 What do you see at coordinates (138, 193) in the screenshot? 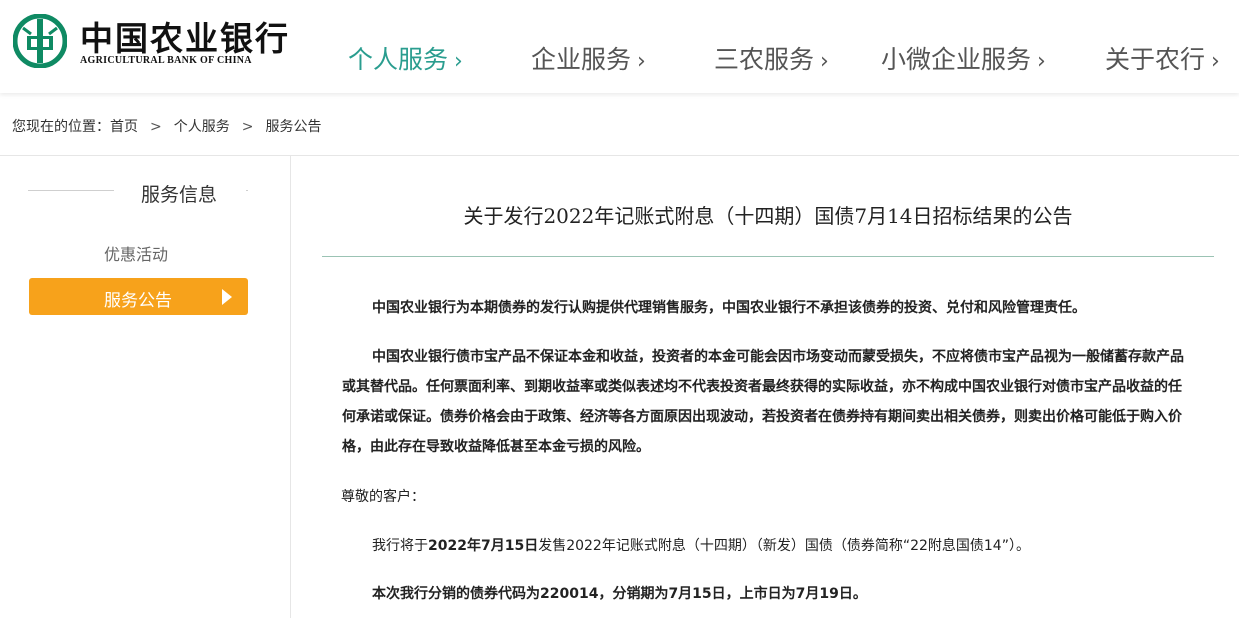
I see `sidebar-header: 服务信息` at bounding box center [138, 193].